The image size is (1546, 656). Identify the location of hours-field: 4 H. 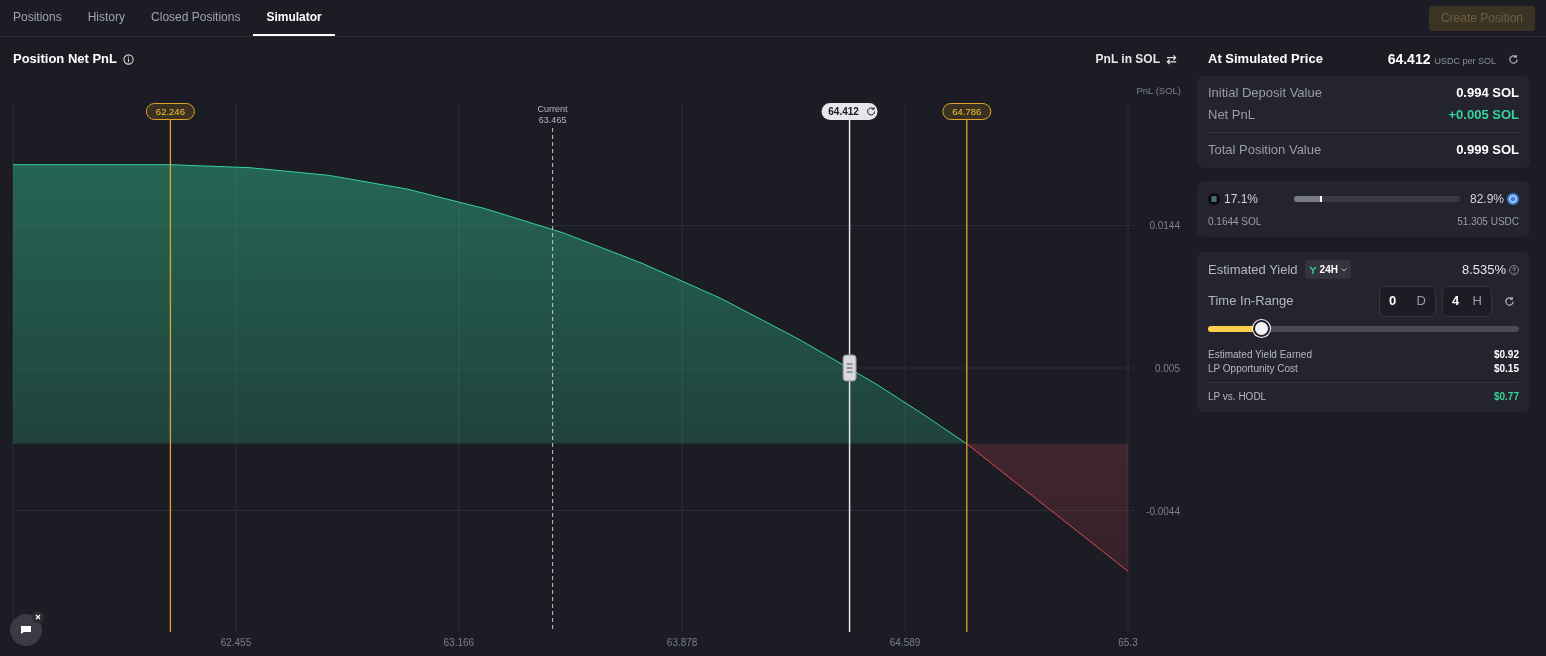
(1467, 301).